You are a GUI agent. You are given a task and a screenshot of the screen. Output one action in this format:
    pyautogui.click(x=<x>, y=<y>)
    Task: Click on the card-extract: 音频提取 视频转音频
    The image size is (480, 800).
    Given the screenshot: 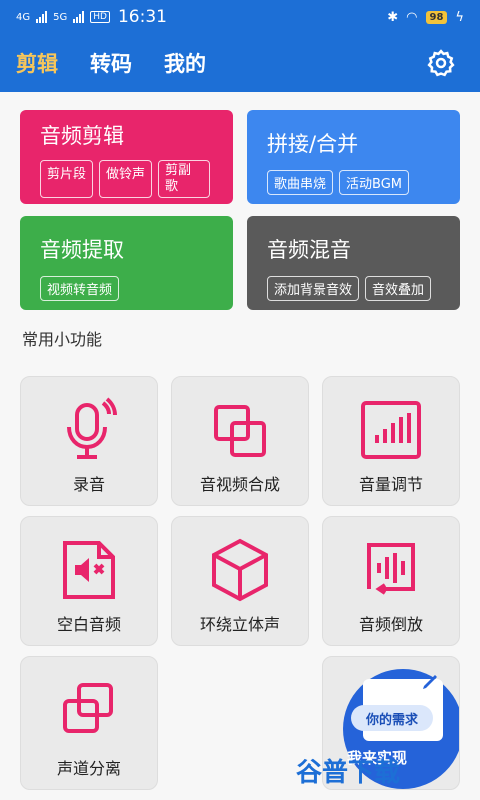 What is the action you would take?
    pyautogui.click(x=126, y=263)
    